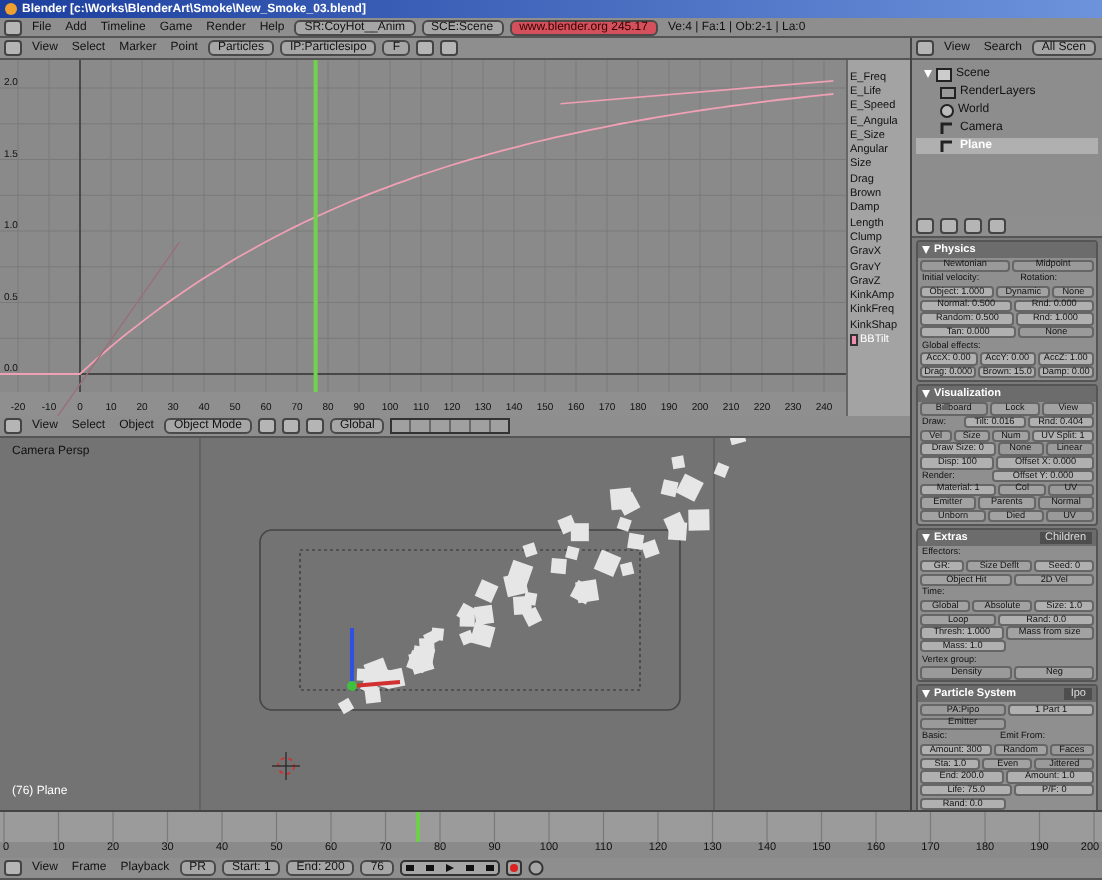 The height and width of the screenshot is (880, 1102). I want to click on layer-grid-icon, so click(450, 426).